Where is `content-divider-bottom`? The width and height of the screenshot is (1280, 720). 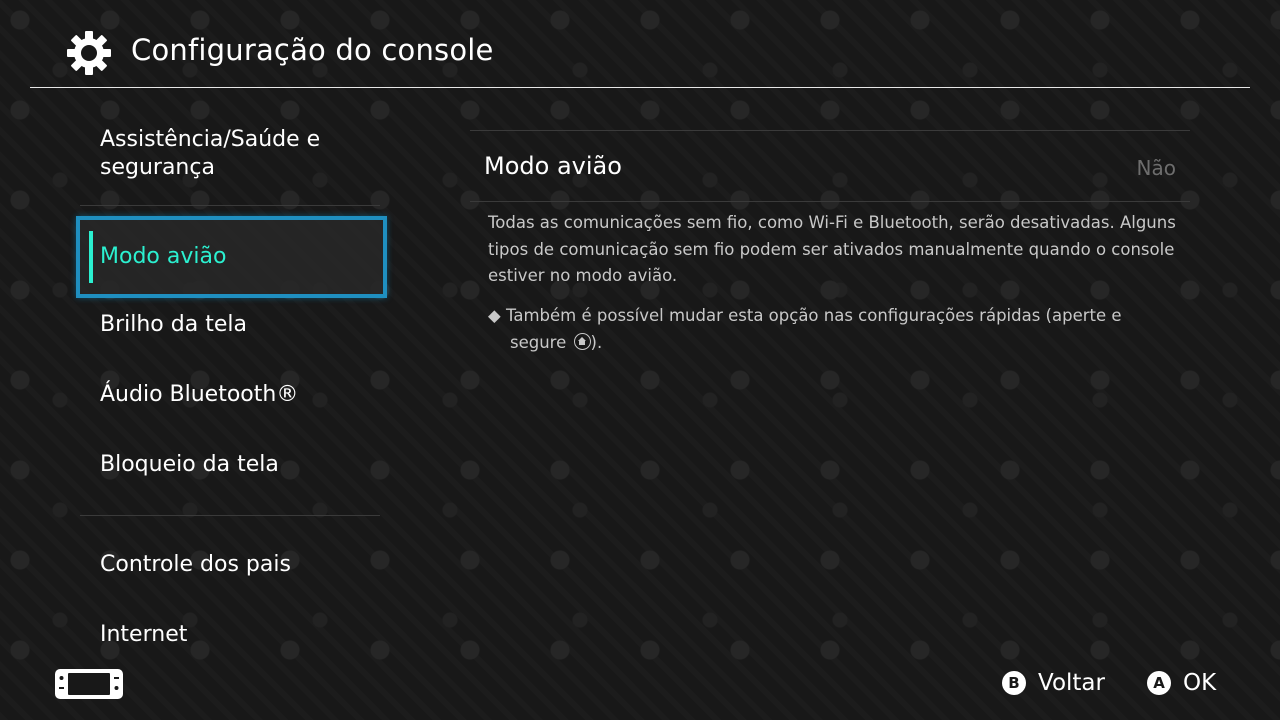 content-divider-bottom is located at coordinates (830, 201).